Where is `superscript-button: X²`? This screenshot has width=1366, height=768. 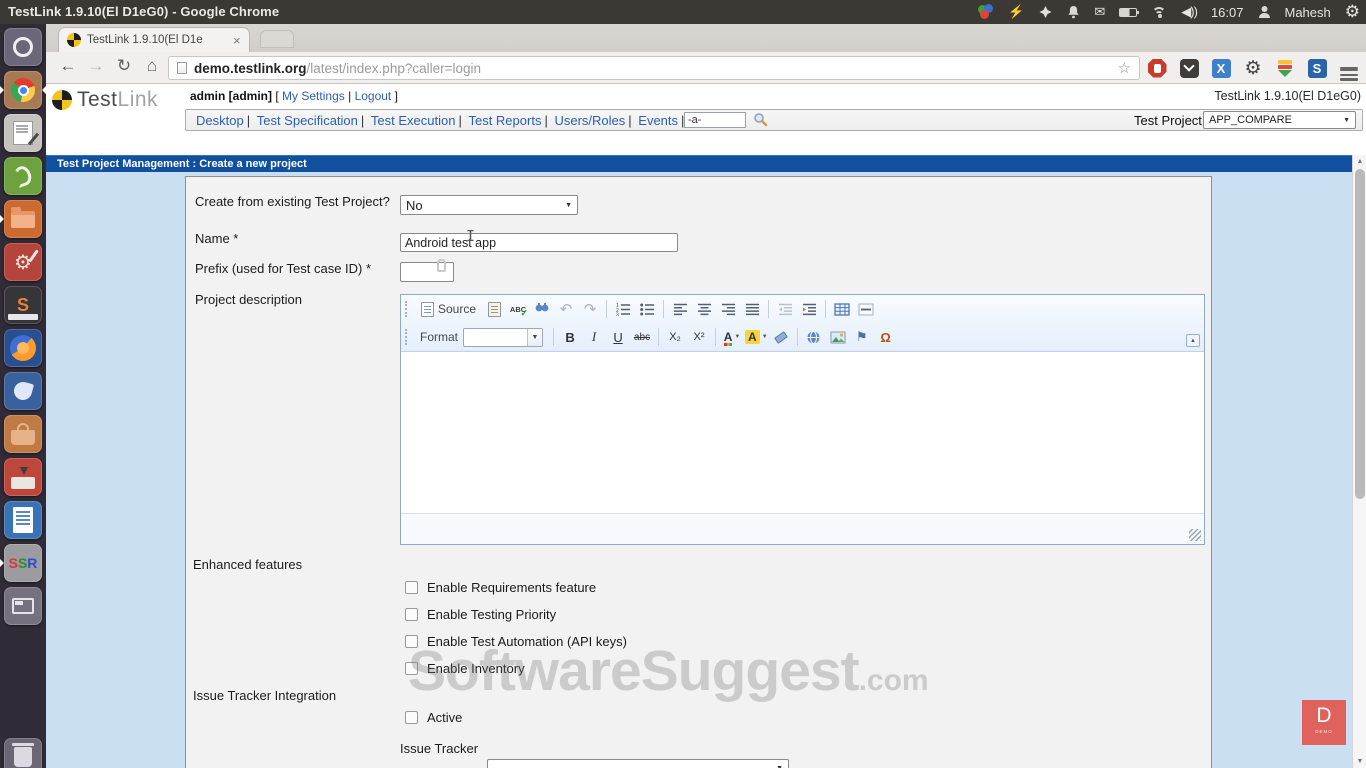 superscript-button: X² is located at coordinates (699, 337).